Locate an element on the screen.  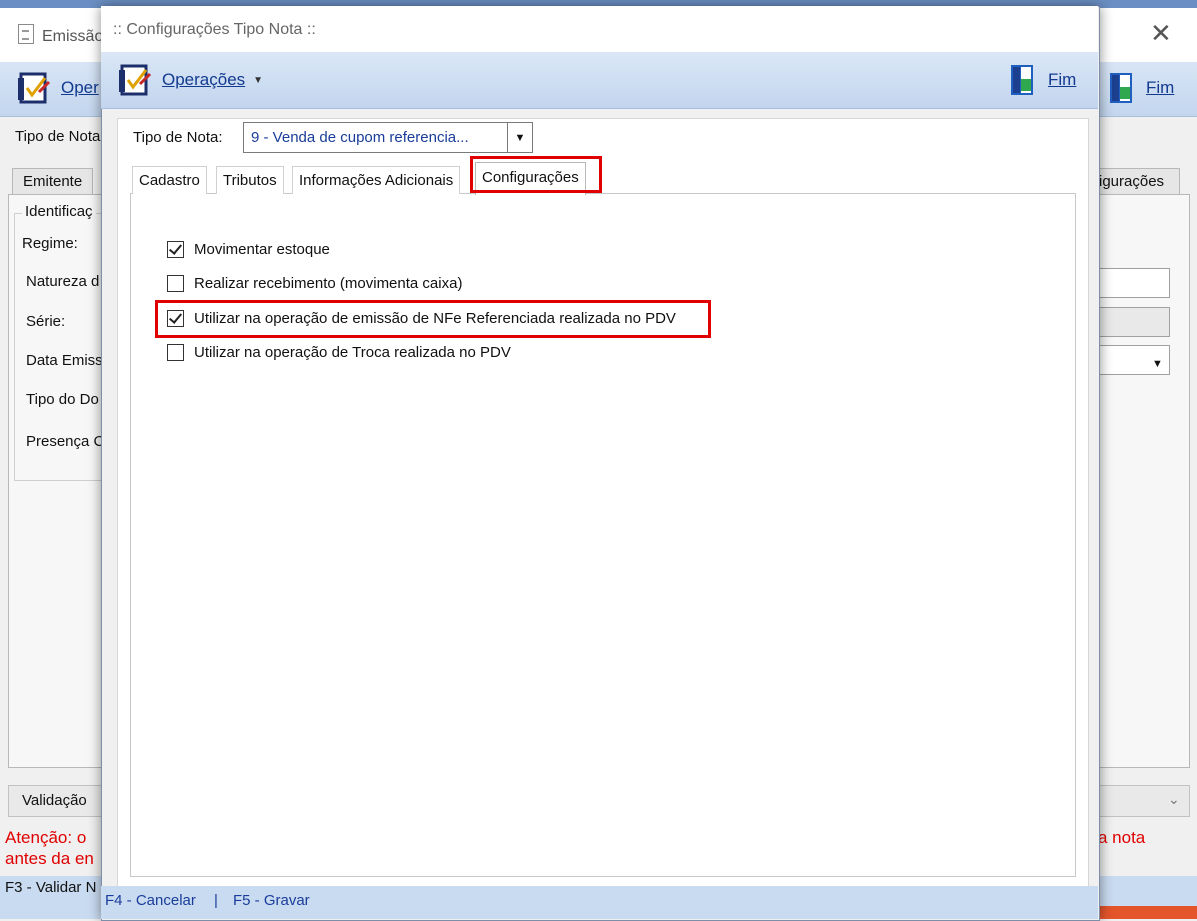
highlight-box-tab is located at coordinates (536, 174).